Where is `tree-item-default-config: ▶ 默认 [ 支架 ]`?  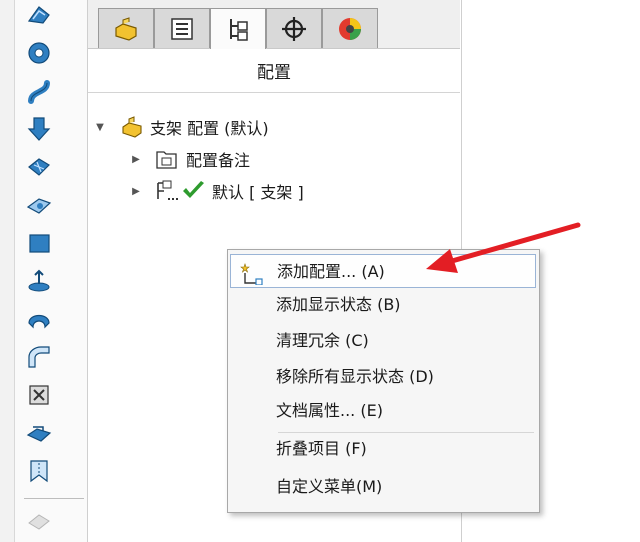 tree-item-default-config: ▶ 默认 [ 支架 ] is located at coordinates (217, 191).